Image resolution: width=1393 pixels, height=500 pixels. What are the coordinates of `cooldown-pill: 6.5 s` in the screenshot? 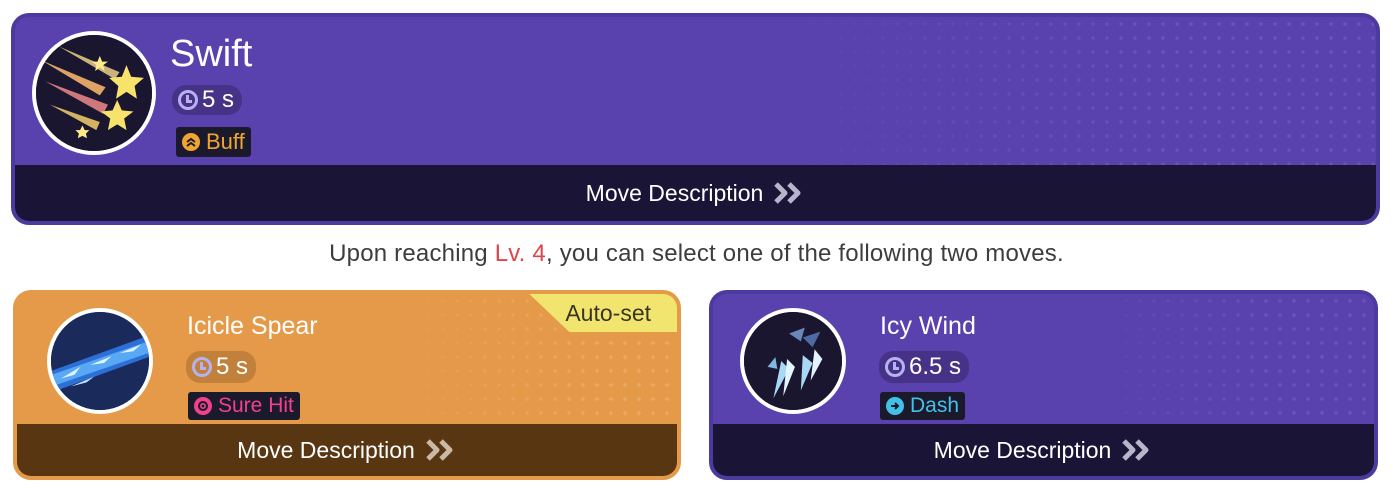 It's located at (924, 367).